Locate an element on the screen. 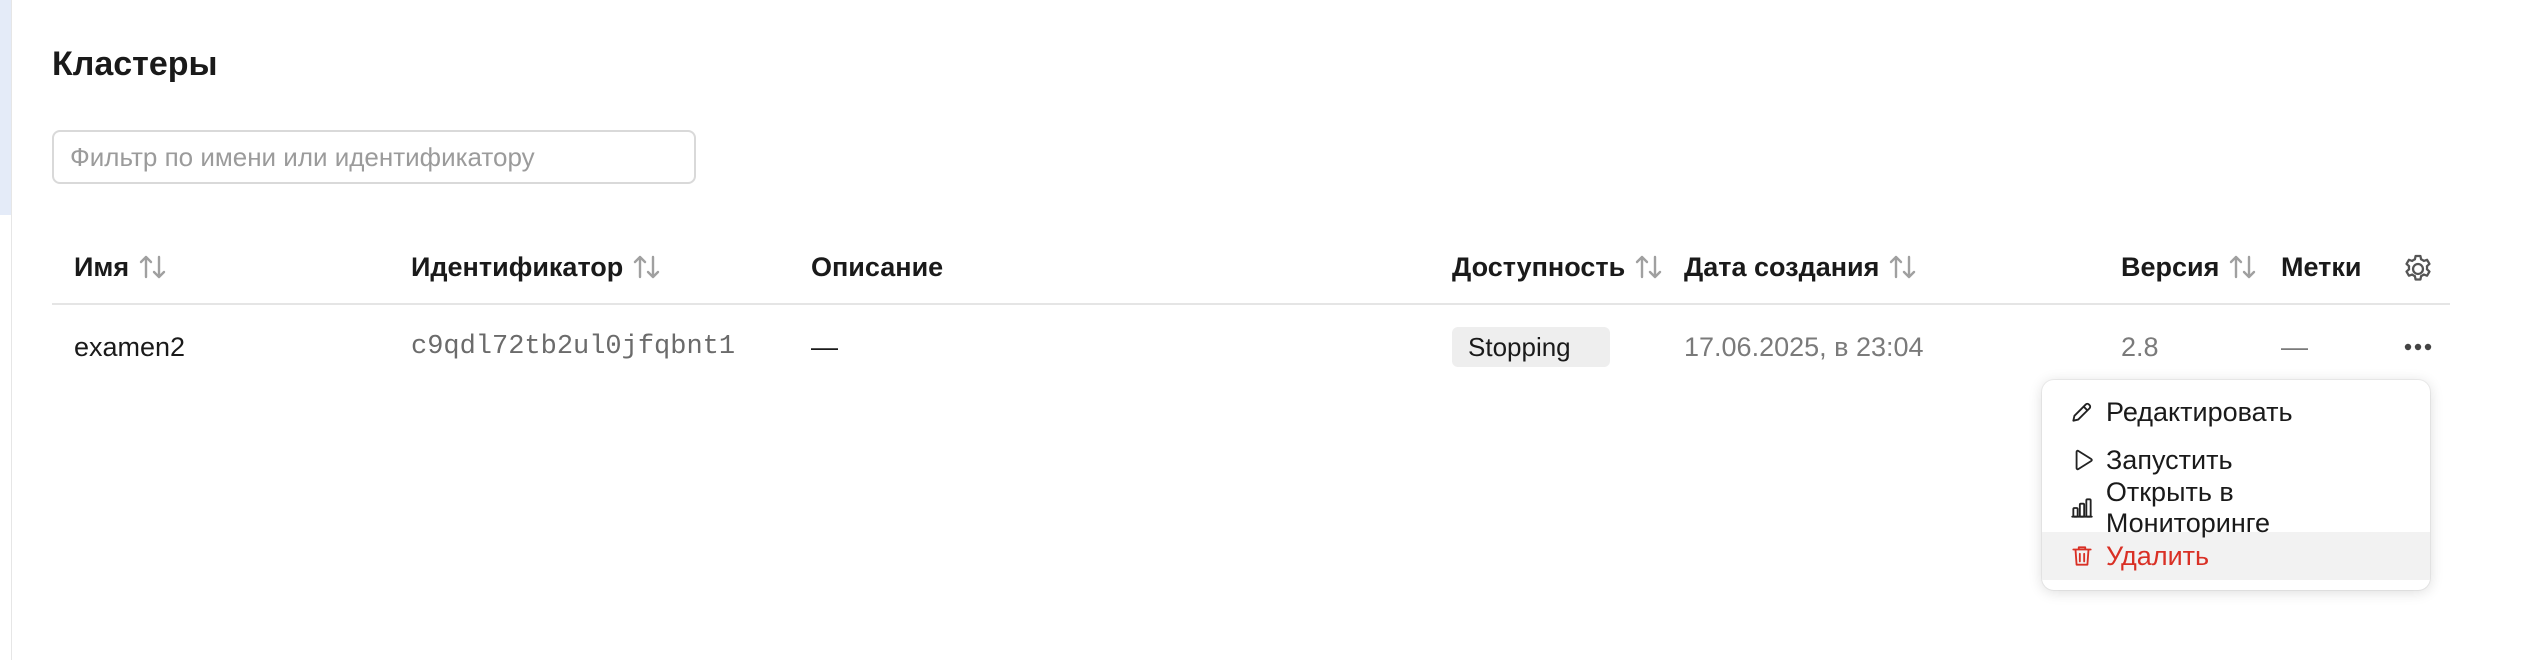 The image size is (2546, 660). cluster-version: 2.8 is located at coordinates (2140, 346).